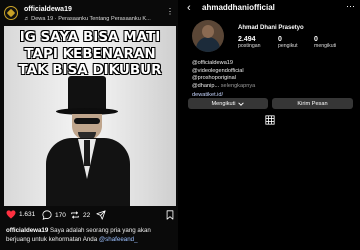 This screenshot has width=360, height=250. What do you see at coordinates (272, 79) in the screenshot?
I see `bio-line: @proshoporiginal` at bounding box center [272, 79].